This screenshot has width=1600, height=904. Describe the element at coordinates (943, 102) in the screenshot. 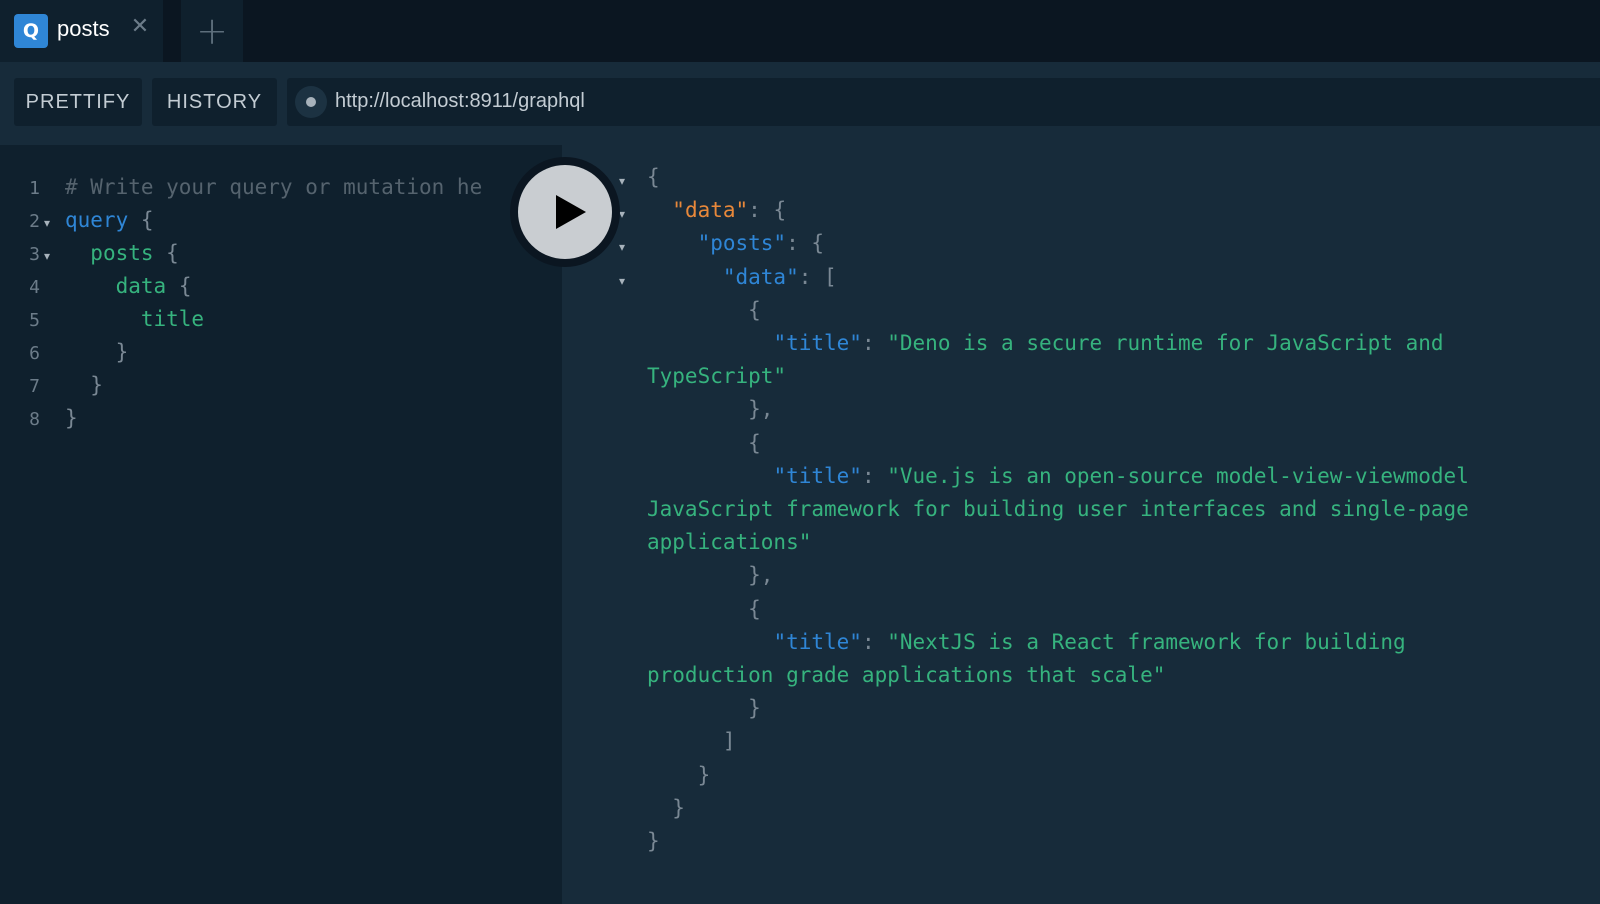

I see `endpoint-input: http://localhost:8911/graphql` at that location.